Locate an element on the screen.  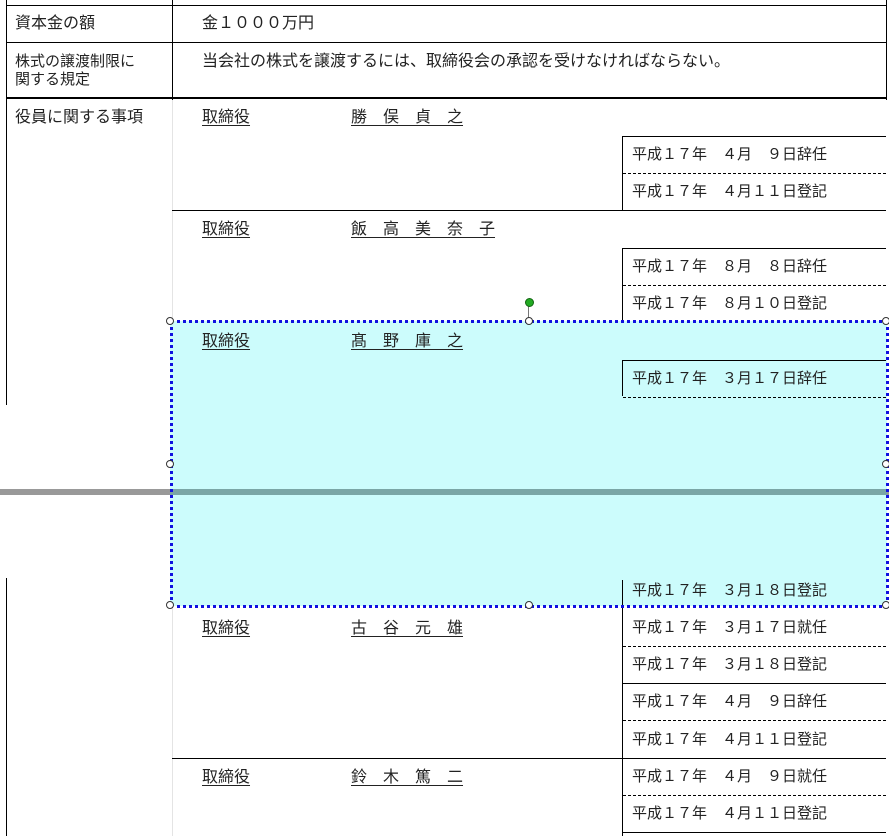
record-text: 平成１７年 ３月１８日登記 is located at coordinates (730, 664).